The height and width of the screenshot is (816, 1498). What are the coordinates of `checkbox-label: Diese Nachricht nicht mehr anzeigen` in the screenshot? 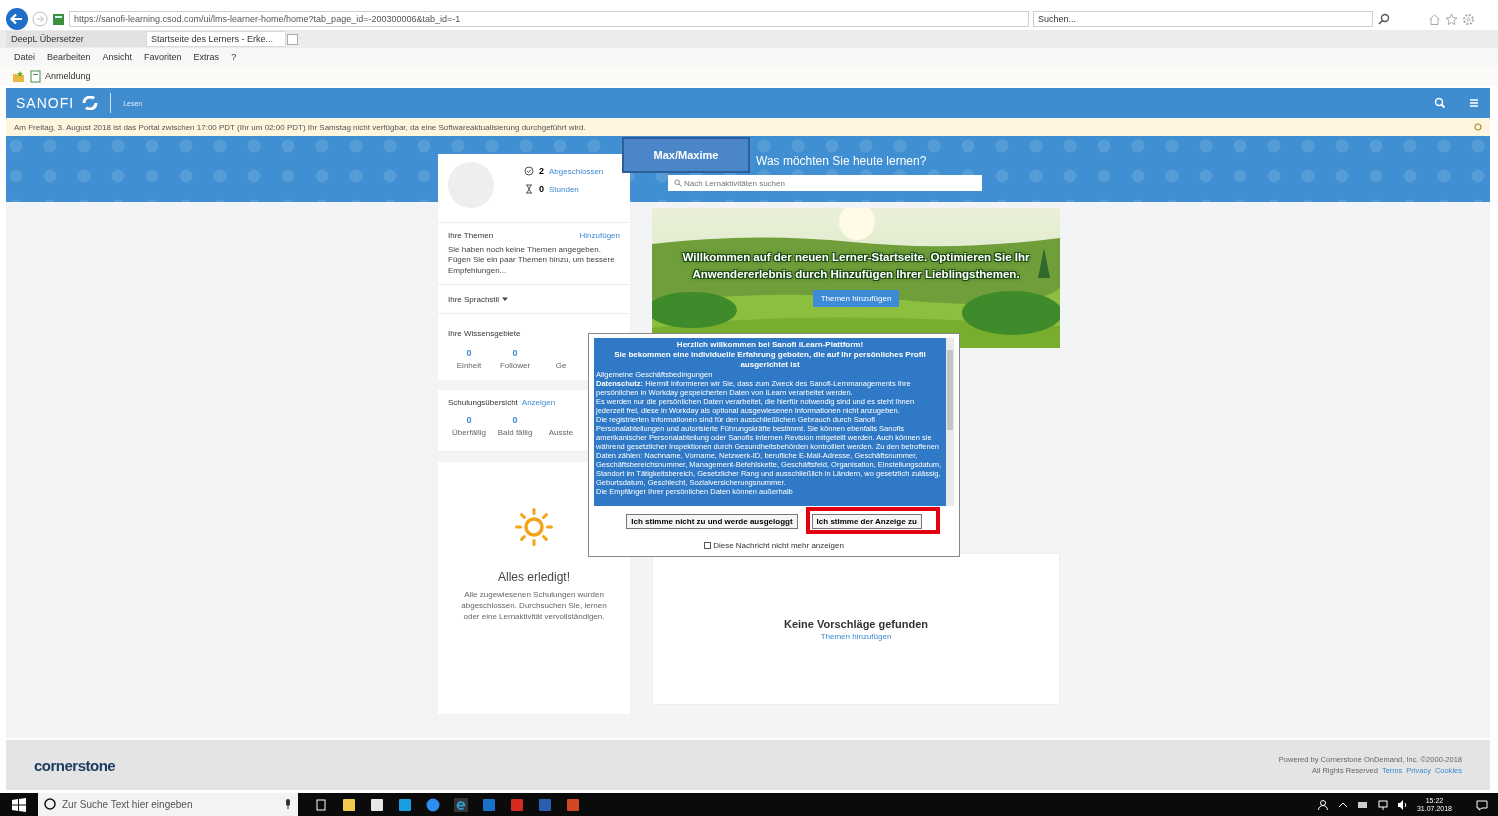 It's located at (778, 545).